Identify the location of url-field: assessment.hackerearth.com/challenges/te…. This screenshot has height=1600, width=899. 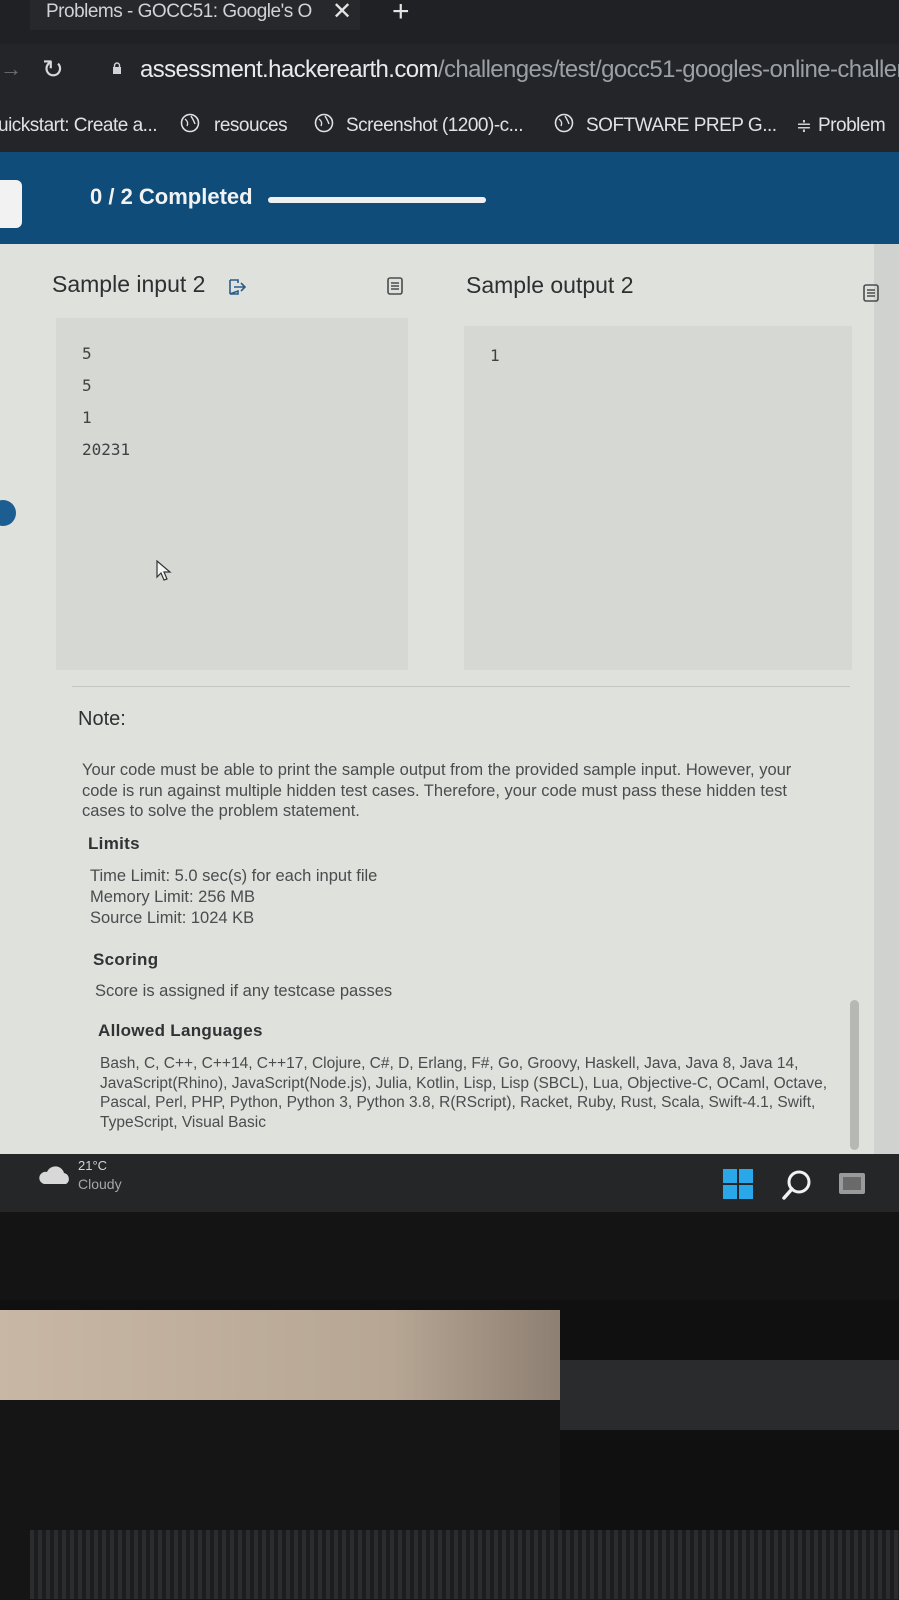
(519, 70).